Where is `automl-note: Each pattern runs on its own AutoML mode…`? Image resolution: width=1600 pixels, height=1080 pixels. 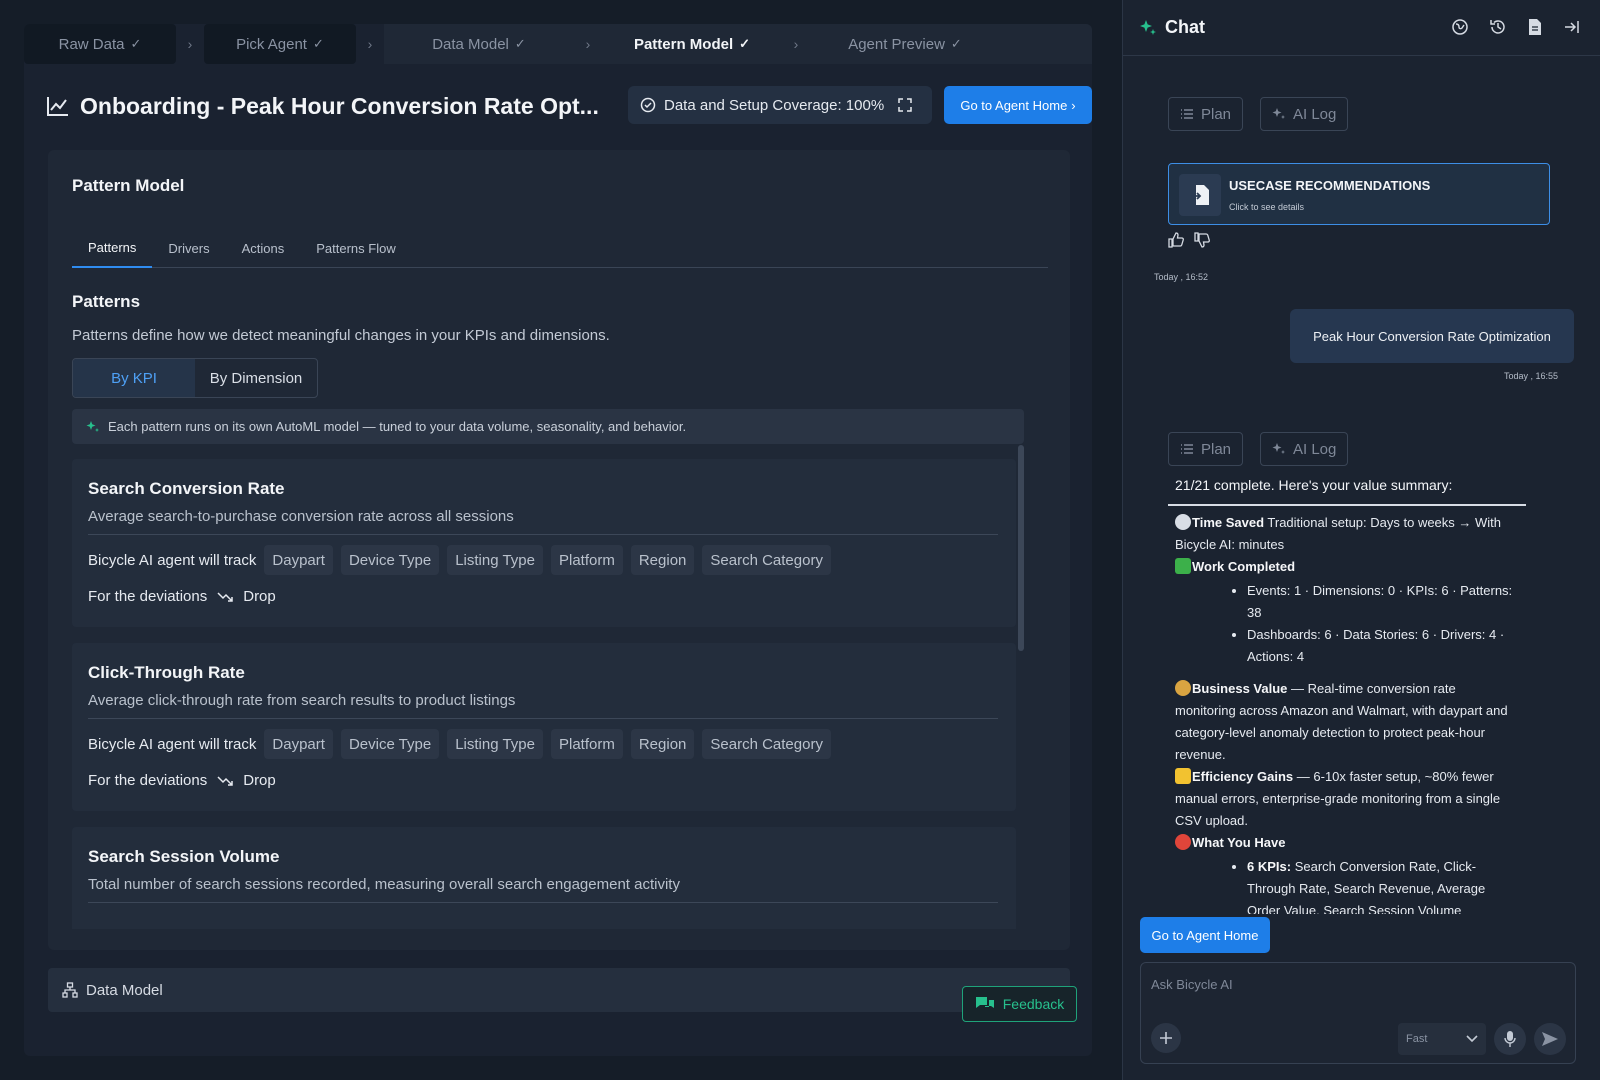
automl-note: Each pattern runs on its own AutoML mode… is located at coordinates (548, 426).